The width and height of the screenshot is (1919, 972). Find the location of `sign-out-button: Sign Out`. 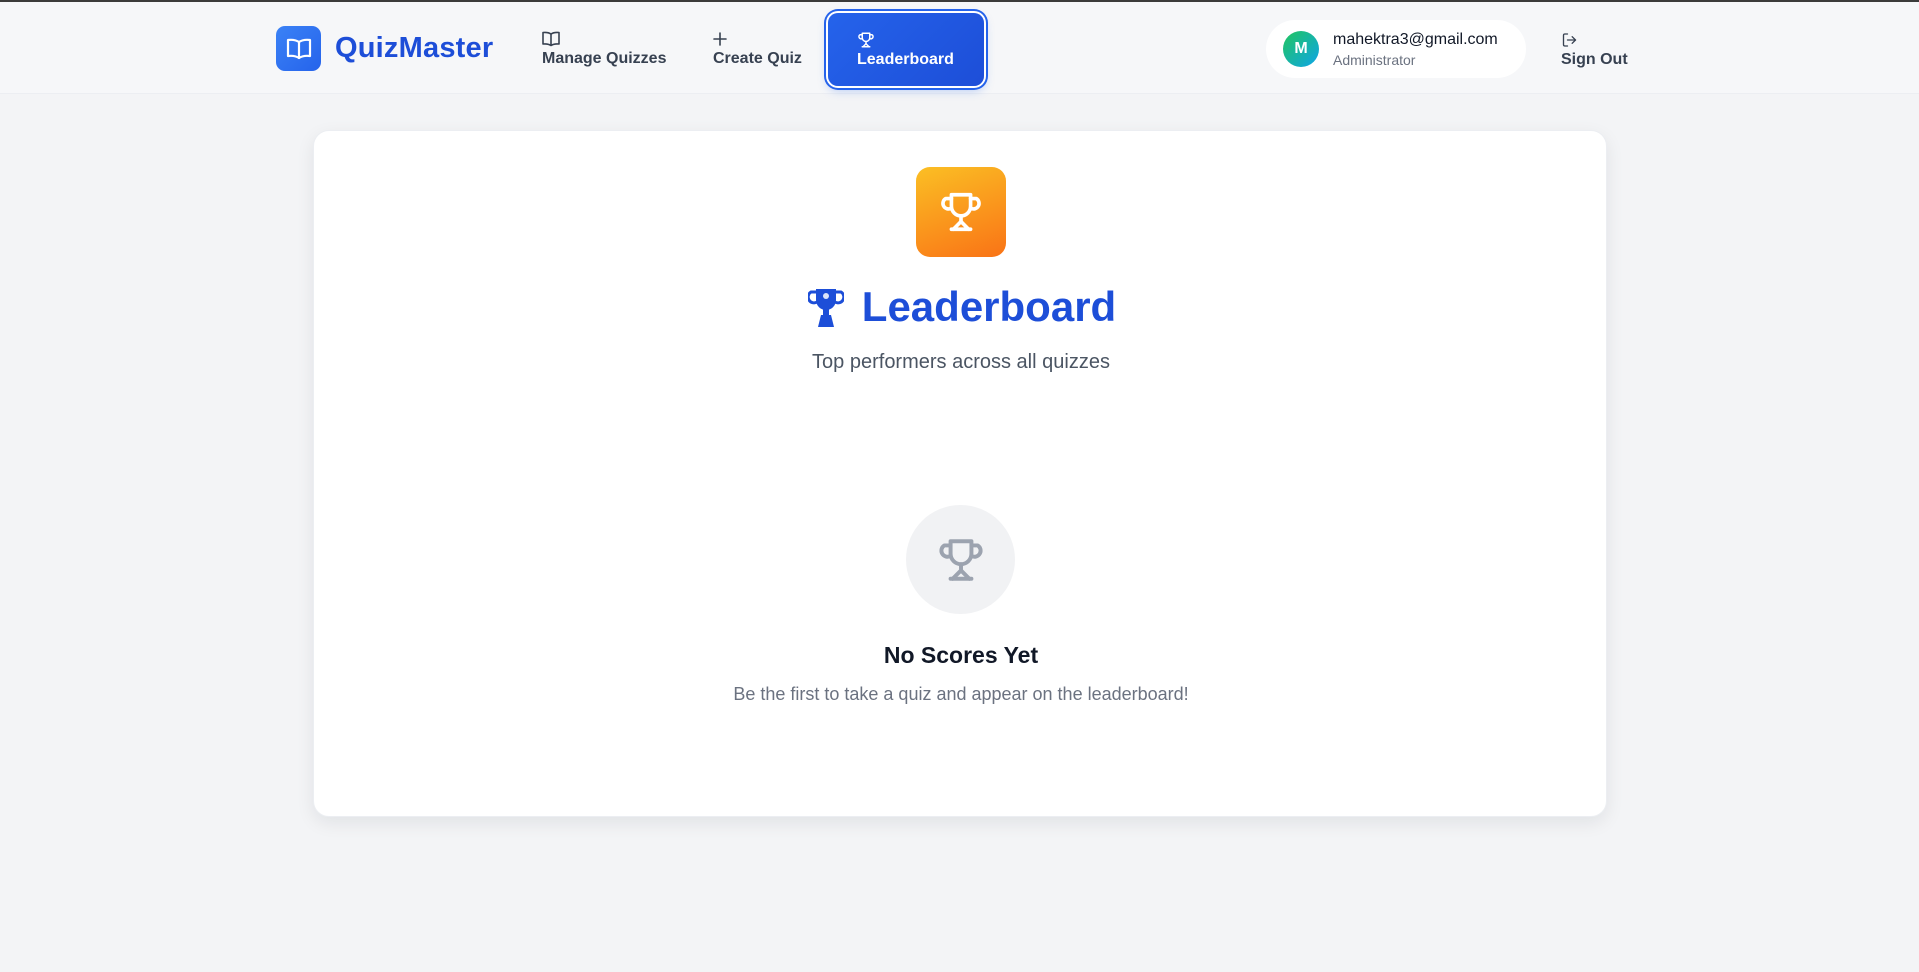

sign-out-button: Sign Out is located at coordinates (1594, 50).